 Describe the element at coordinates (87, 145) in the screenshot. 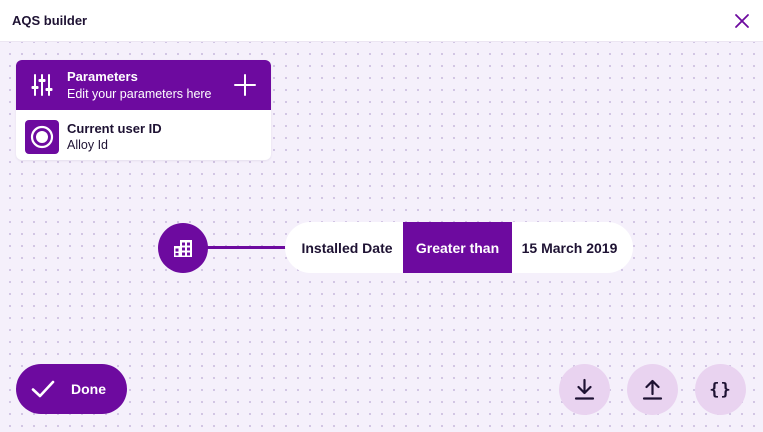

I see `parameter-type: Alloy Id` at that location.